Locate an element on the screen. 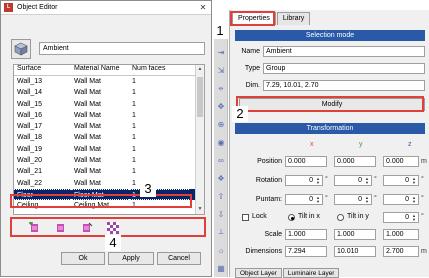  dimensions-label: Dimensions is located at coordinates (263, 251).